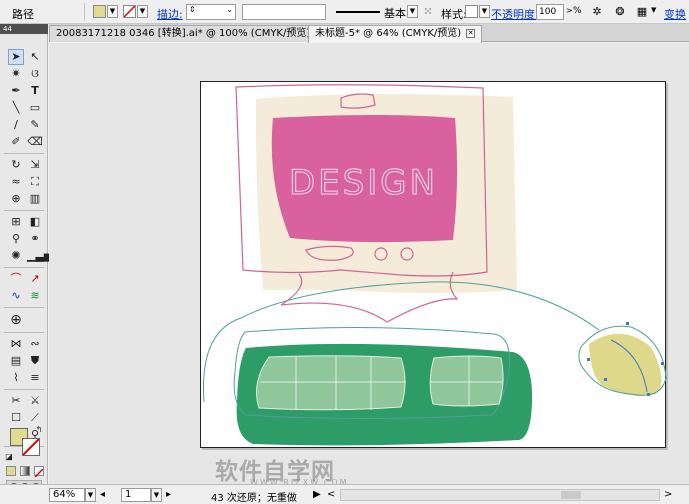 This screenshot has height=504, width=689. What do you see at coordinates (369, 12) in the screenshot?
I see `brush-definition: 基本` at bounding box center [369, 12].